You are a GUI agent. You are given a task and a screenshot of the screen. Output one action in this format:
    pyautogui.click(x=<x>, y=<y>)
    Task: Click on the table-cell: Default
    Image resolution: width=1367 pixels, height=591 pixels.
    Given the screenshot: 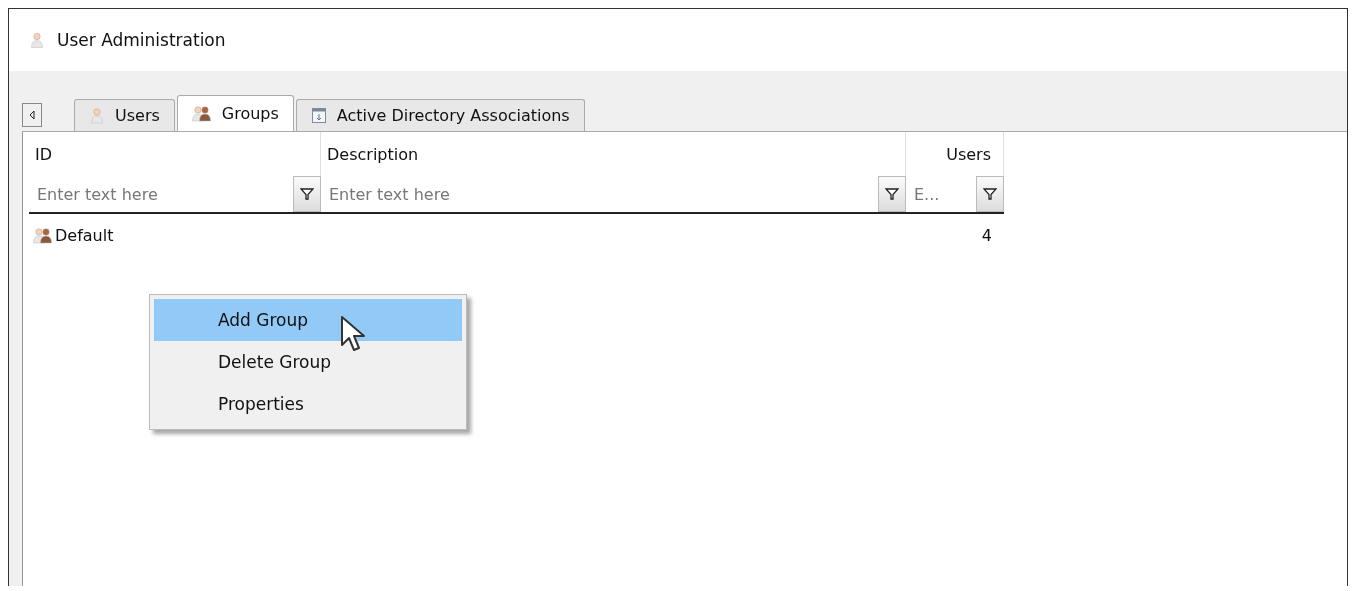 What is the action you would take?
    pyautogui.click(x=84, y=235)
    